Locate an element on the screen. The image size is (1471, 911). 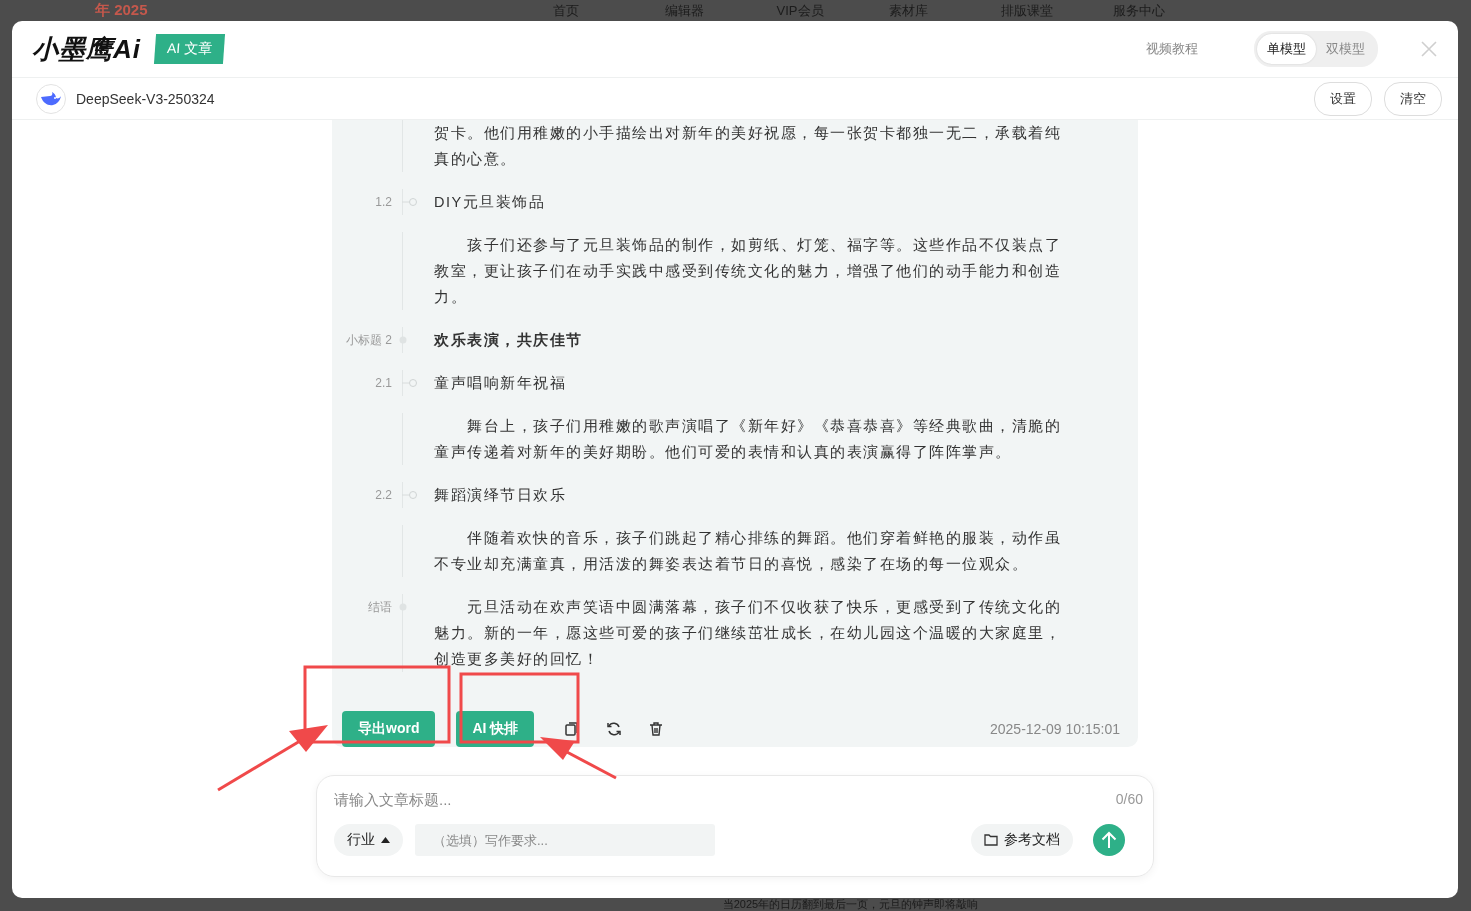
industry-dropdown: 行业 is located at coordinates (368, 840).